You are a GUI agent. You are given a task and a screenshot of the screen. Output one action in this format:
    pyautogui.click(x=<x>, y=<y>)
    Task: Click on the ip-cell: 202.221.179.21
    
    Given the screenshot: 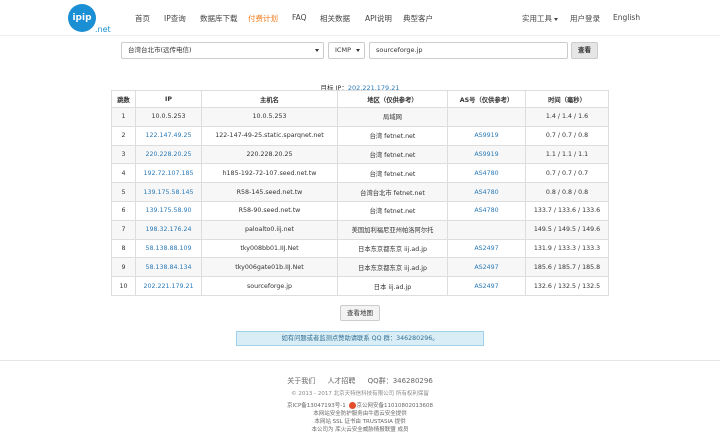 What is the action you would take?
    pyautogui.click(x=168, y=286)
    